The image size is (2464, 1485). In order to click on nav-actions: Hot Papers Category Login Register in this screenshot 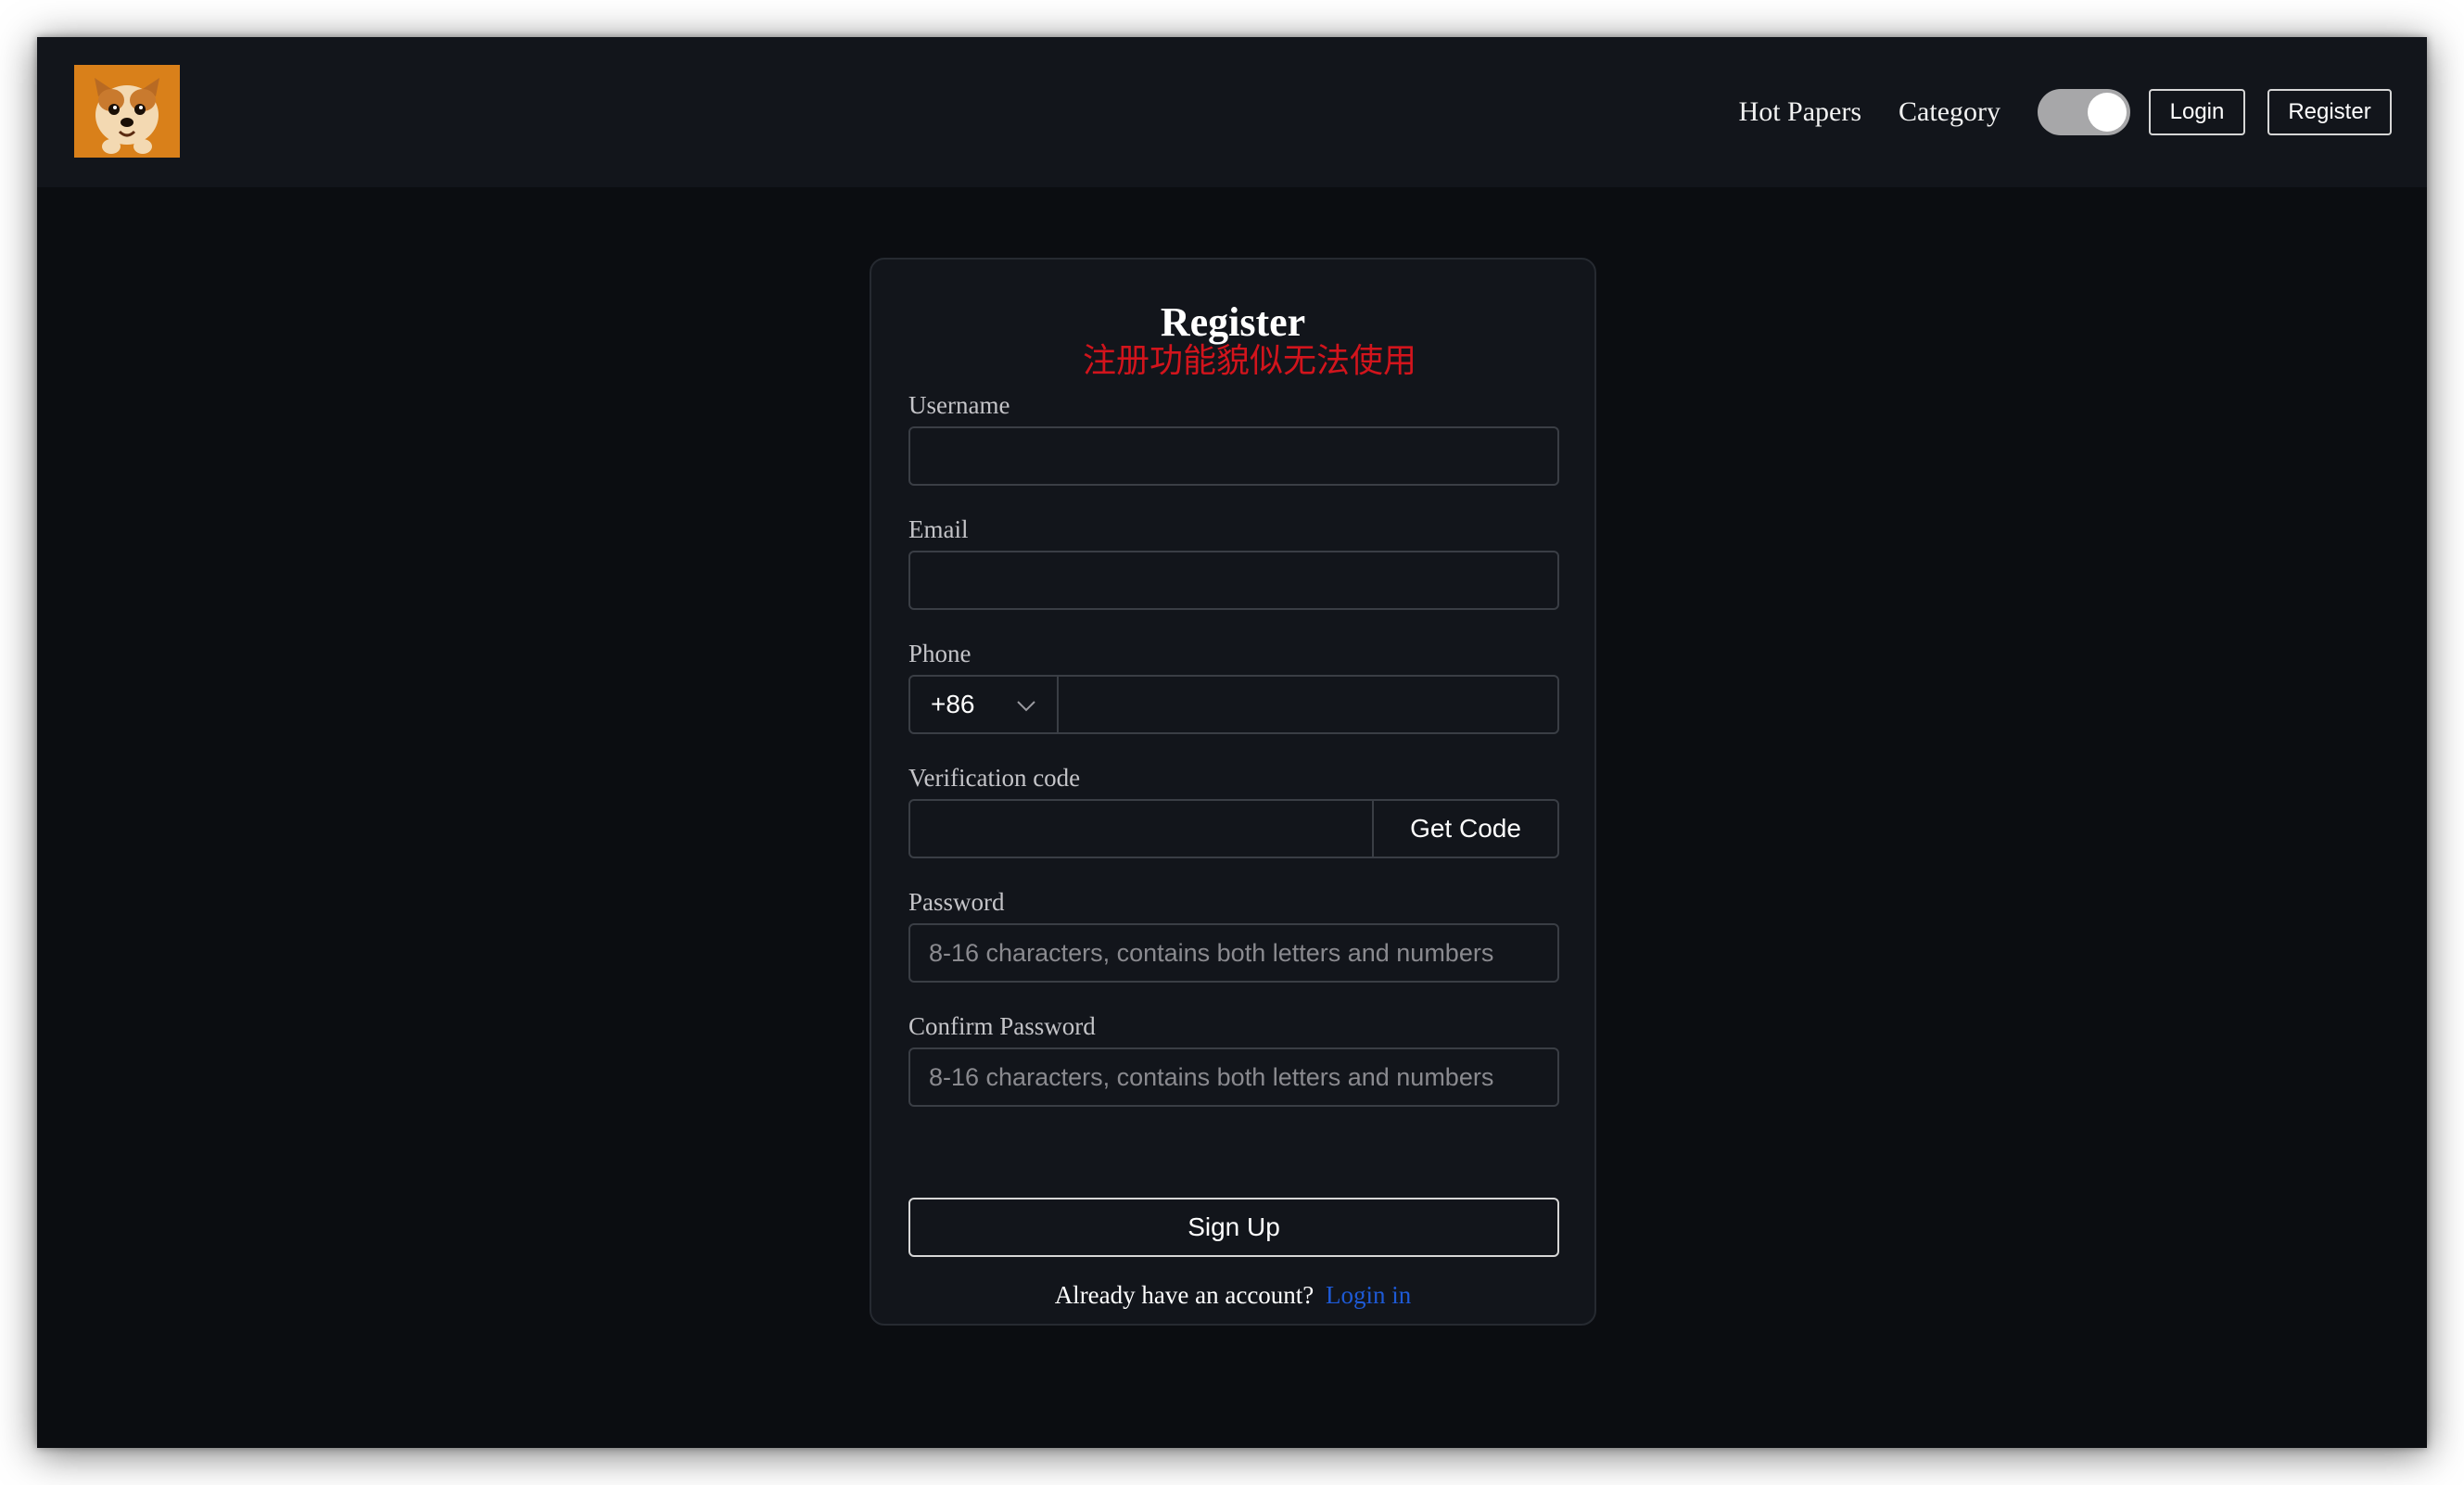, I will do `click(2065, 112)`.